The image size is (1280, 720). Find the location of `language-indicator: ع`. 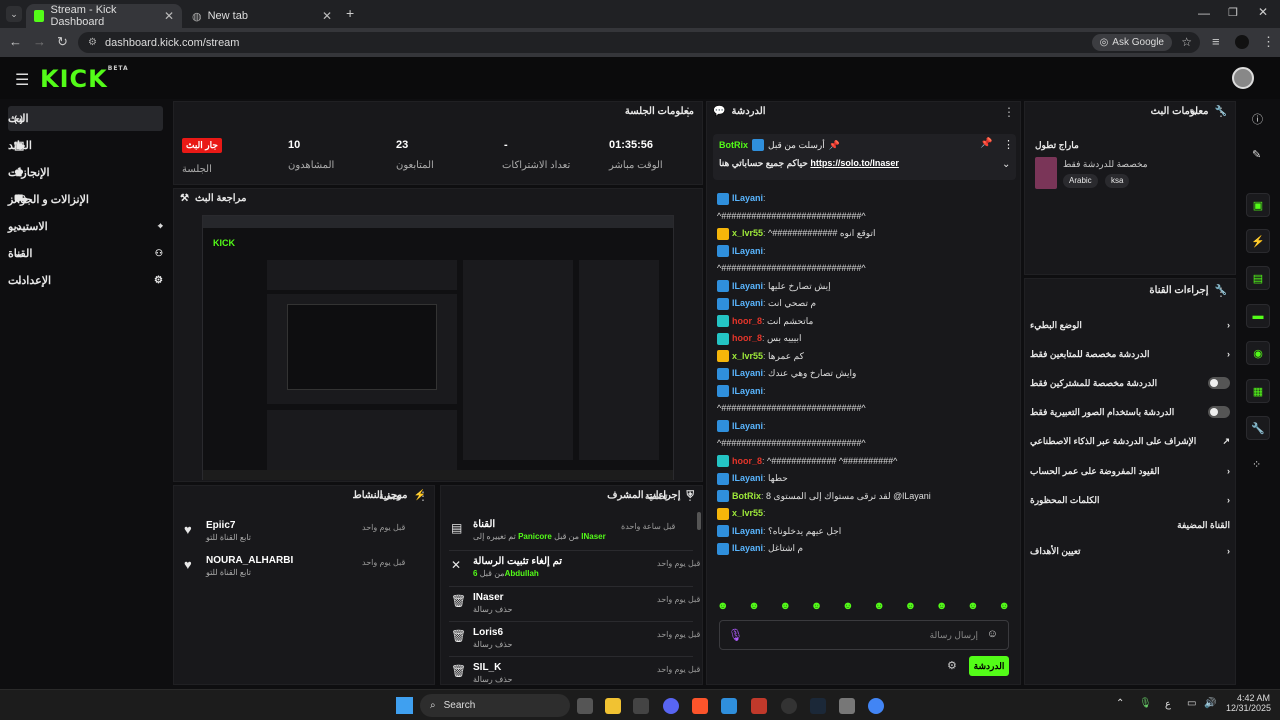

language-indicator: ع is located at coordinates (1168, 704).